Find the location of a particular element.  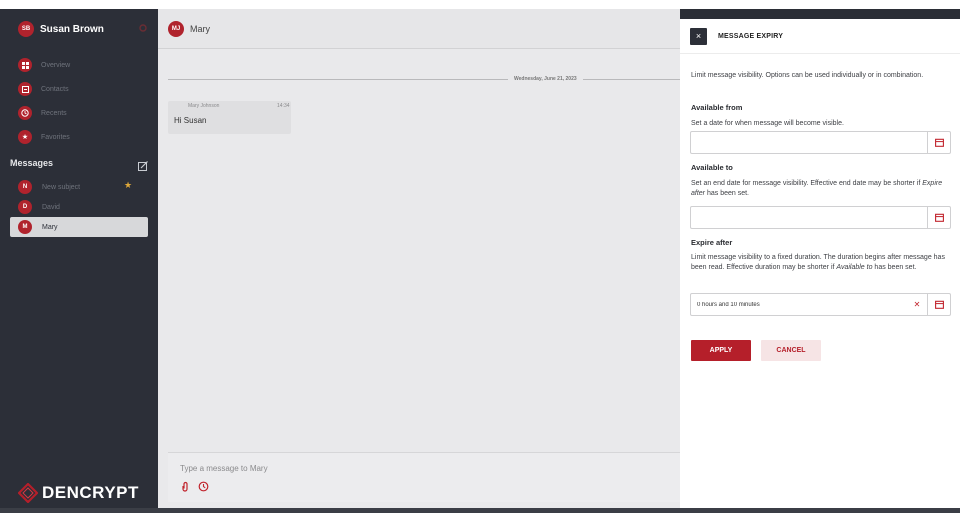

expiry-timer-icon is located at coordinates (203, 485).